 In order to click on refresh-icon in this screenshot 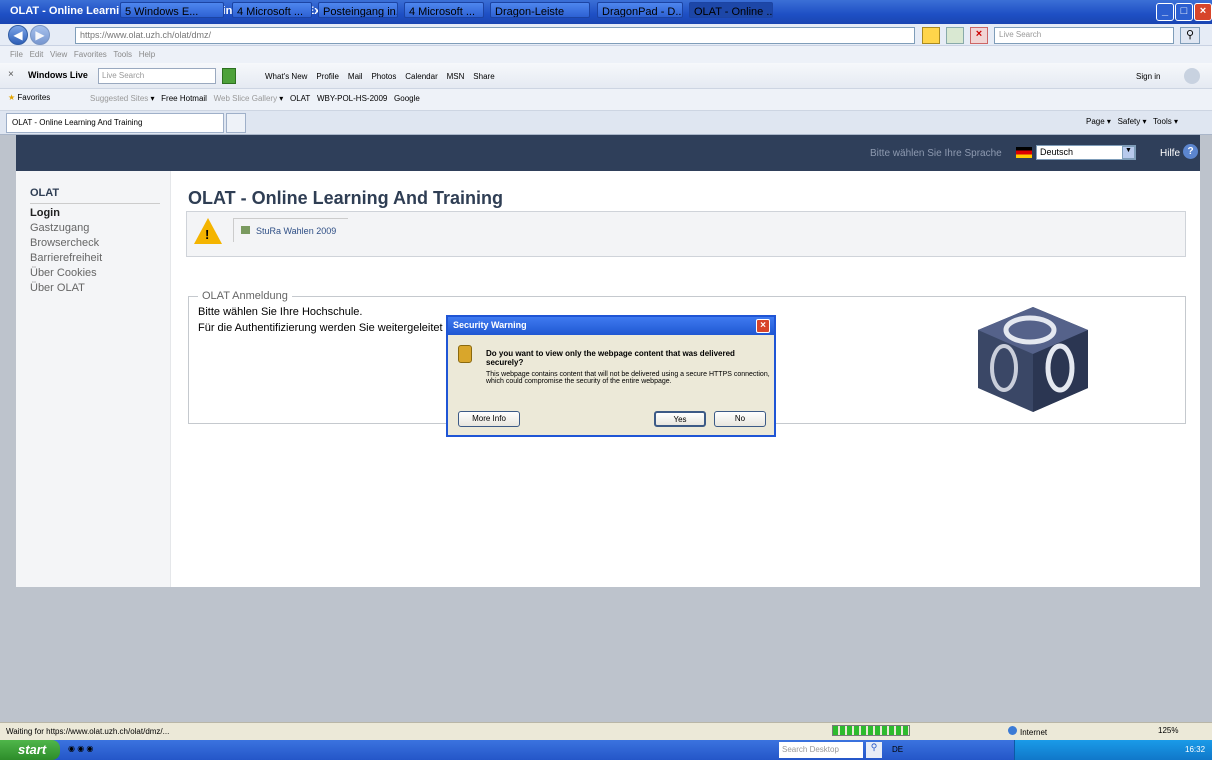, I will do `click(955, 35)`.